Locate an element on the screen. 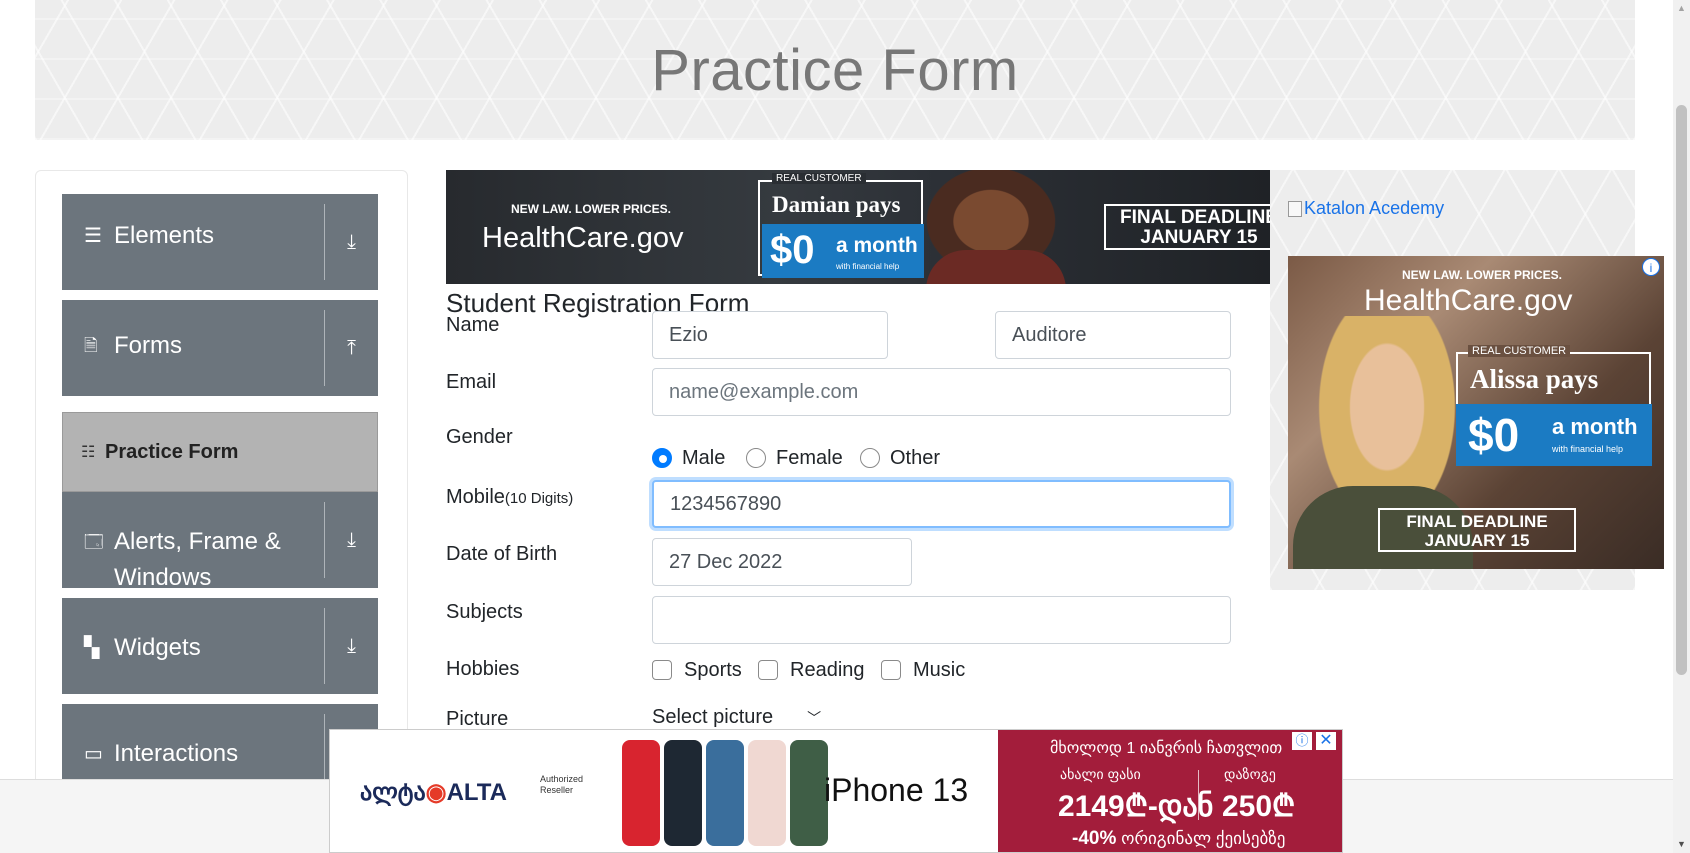 Image resolution: width=1690 pixels, height=853 pixels. scroll-down-arrow-icon: ▼ is located at coordinates (1681, 844).